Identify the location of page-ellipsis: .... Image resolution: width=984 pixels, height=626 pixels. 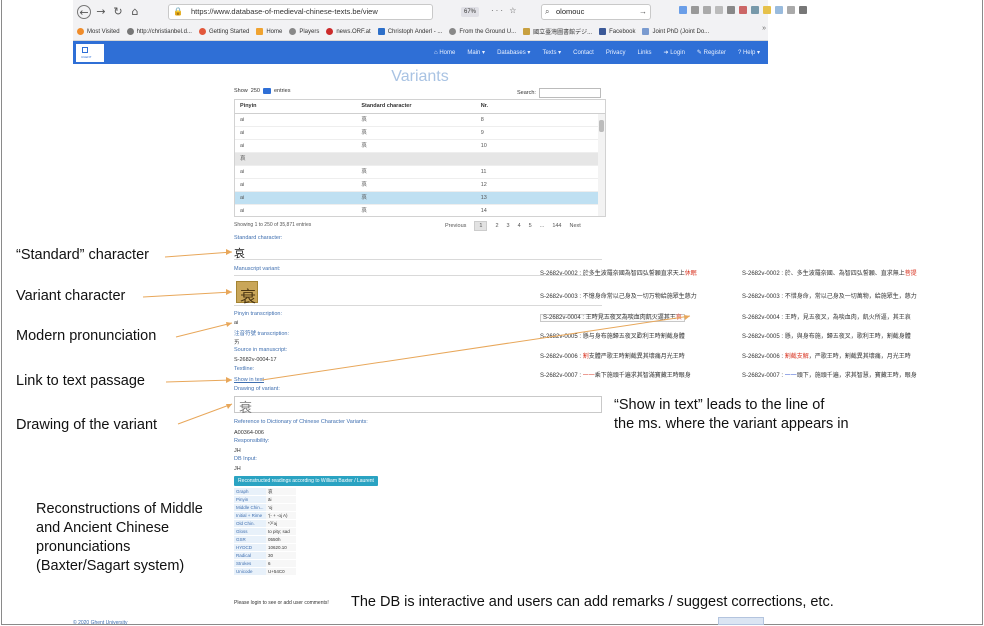
(542, 226).